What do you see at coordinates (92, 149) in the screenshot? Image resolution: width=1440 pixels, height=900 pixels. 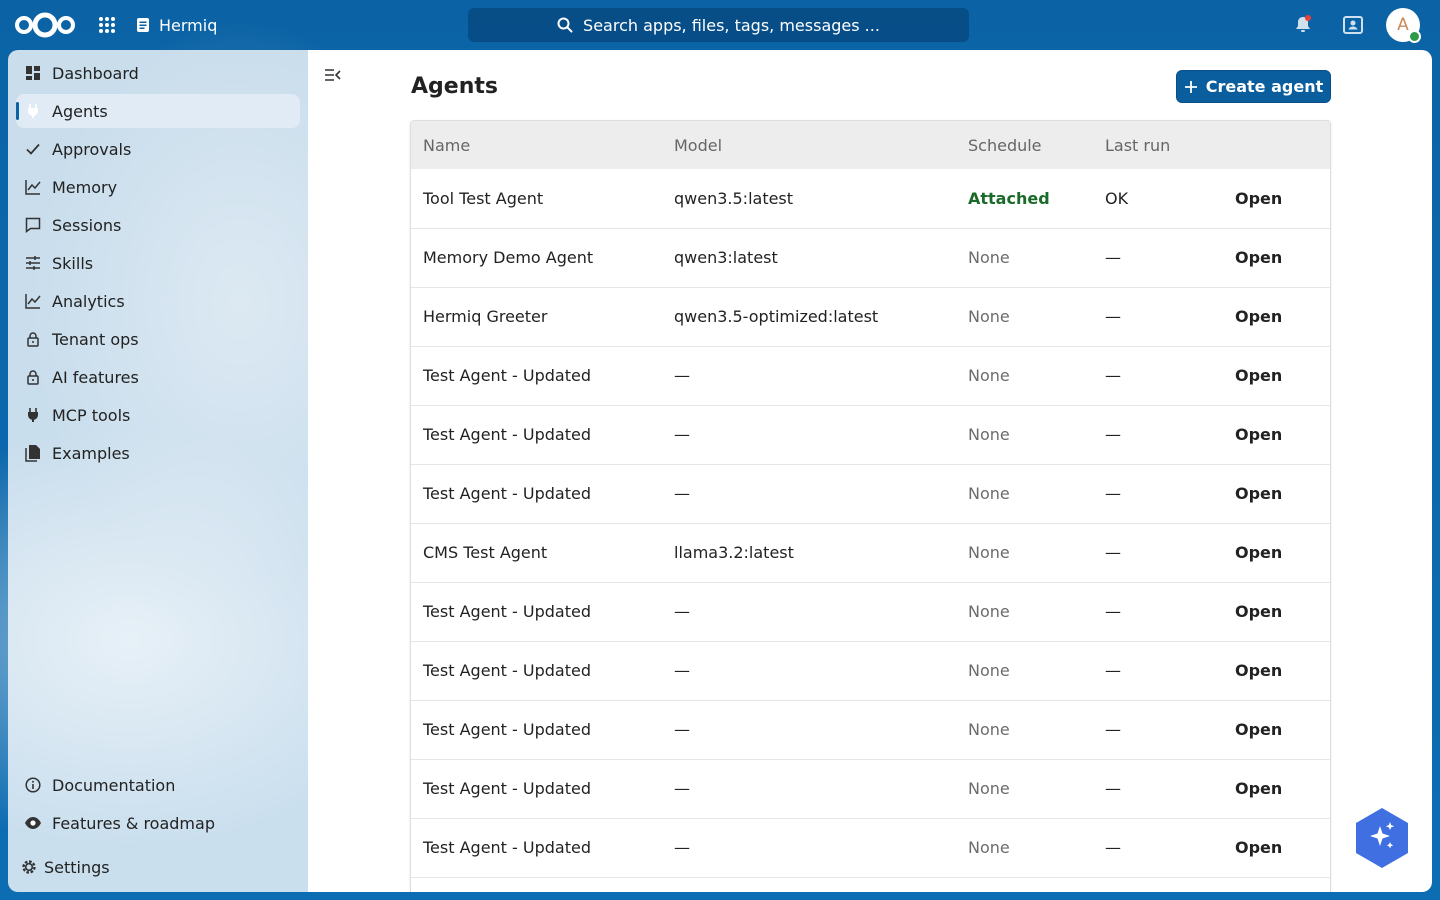 I see `sidebar-item-label: Approvals` at bounding box center [92, 149].